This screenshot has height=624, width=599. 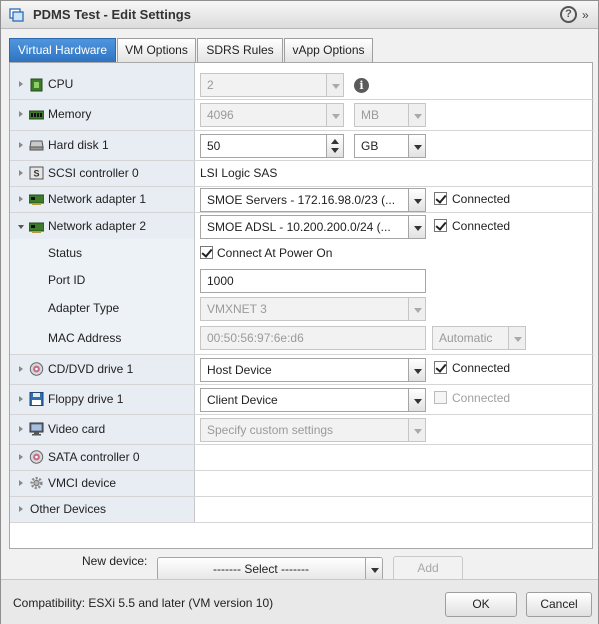 I want to click on cpu-count-select: 2, so click(x=272, y=85).